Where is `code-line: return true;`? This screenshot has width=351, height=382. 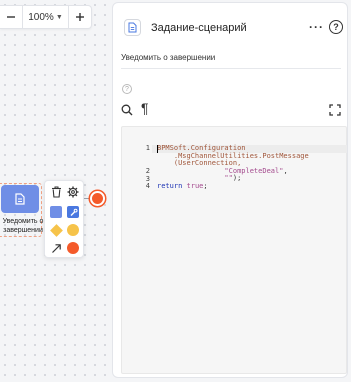 code-line: return true; is located at coordinates (182, 186).